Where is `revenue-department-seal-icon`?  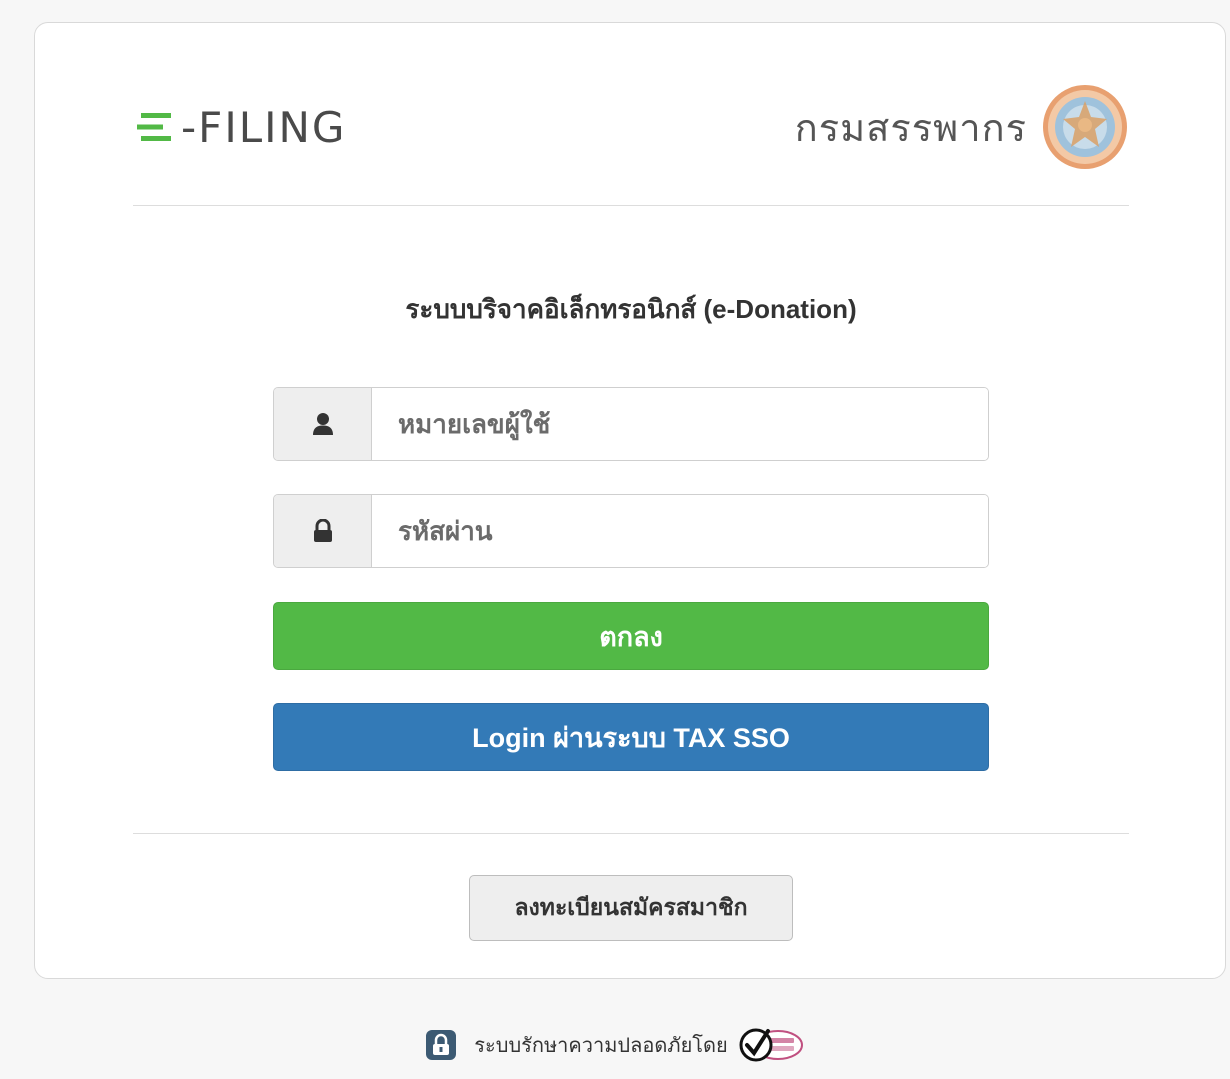
revenue-department-seal-icon is located at coordinates (1085, 127).